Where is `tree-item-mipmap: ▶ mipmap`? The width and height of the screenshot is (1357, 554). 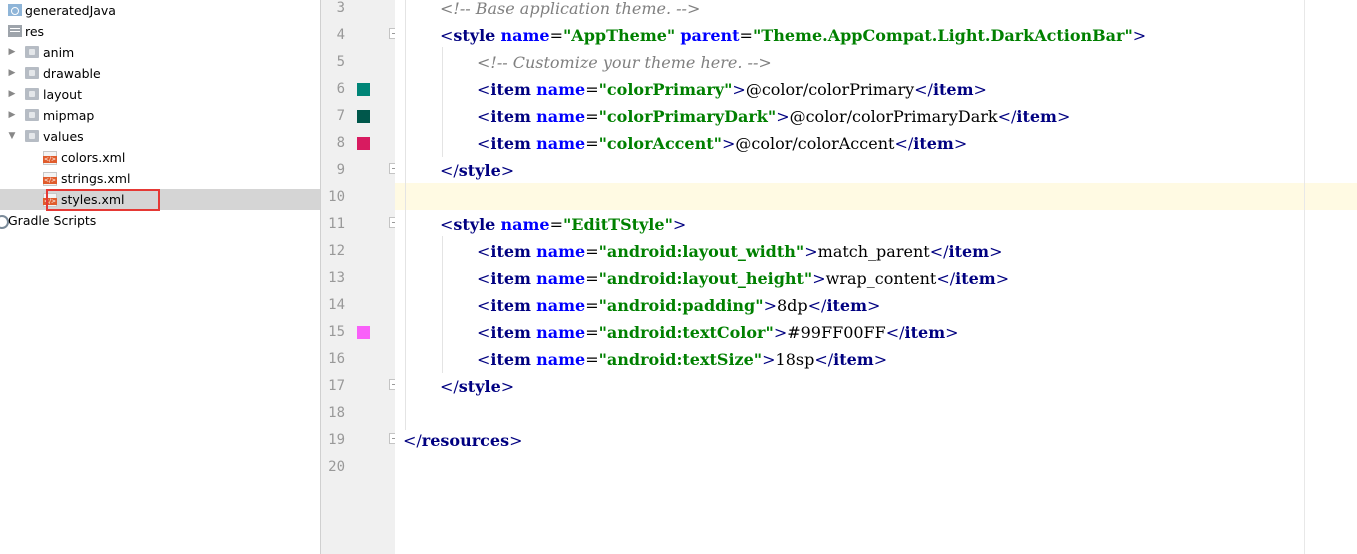
tree-item-mipmap: ▶ mipmap is located at coordinates (160, 115).